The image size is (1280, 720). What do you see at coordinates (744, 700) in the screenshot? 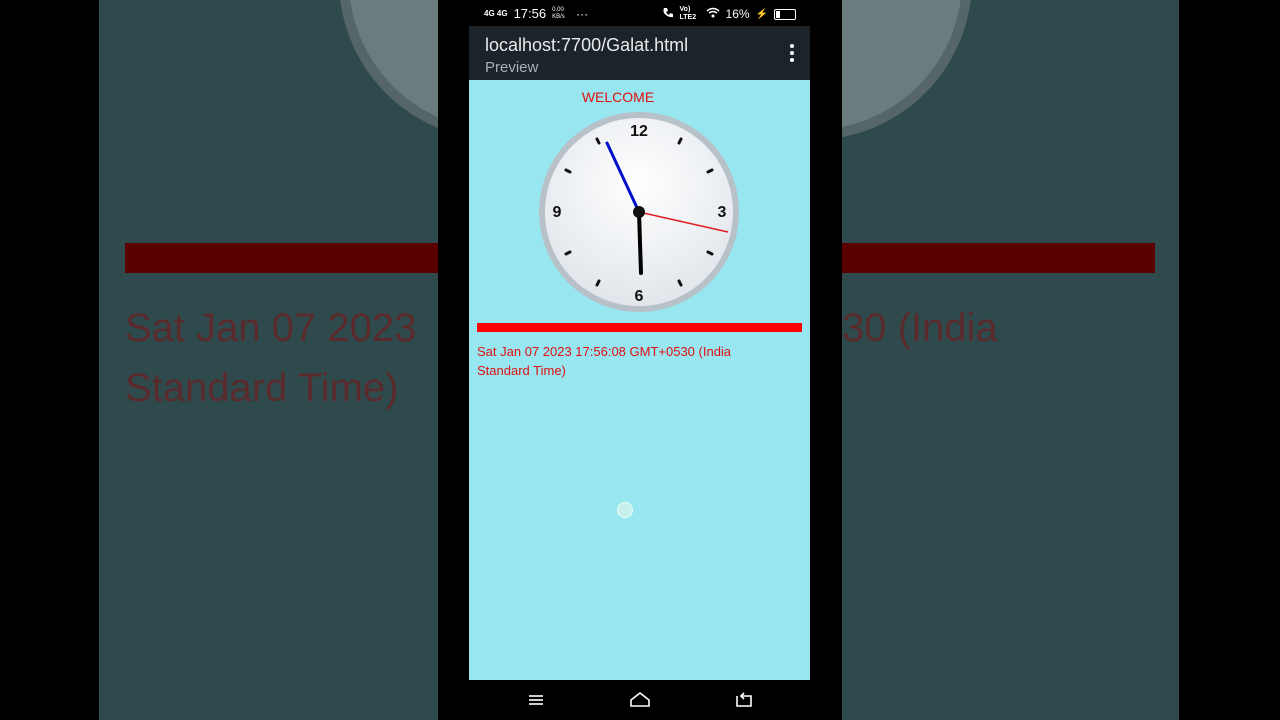
I see `back-icon` at bounding box center [744, 700].